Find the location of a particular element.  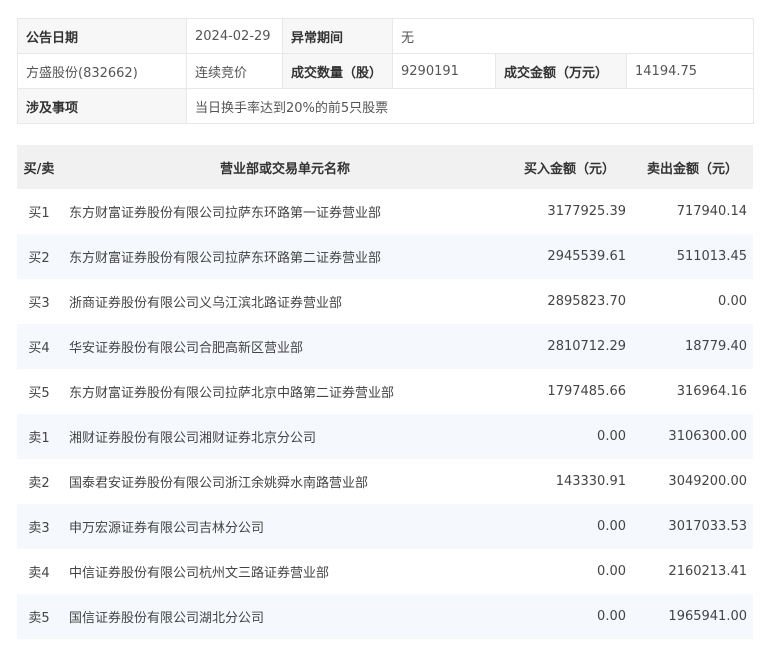

table-row: 卖4 中信证券股份有限公司杭州文三路证券营业部 0.00 2160213.41 is located at coordinates (385, 571).